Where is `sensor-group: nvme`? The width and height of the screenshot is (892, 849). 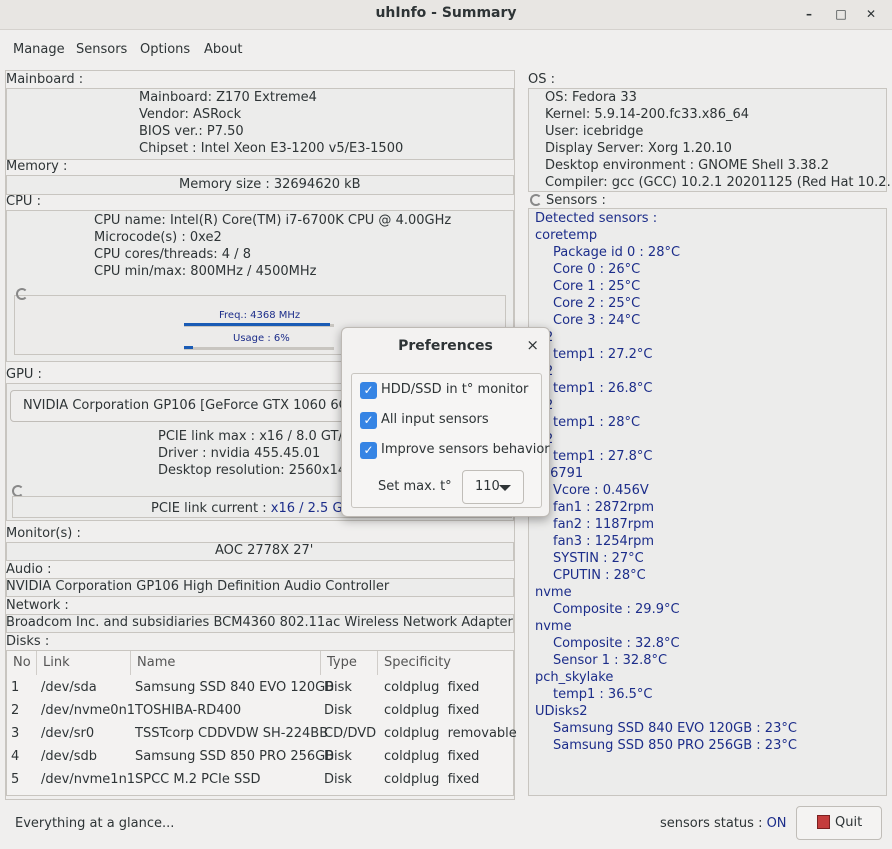
sensor-group: nvme is located at coordinates (553, 592).